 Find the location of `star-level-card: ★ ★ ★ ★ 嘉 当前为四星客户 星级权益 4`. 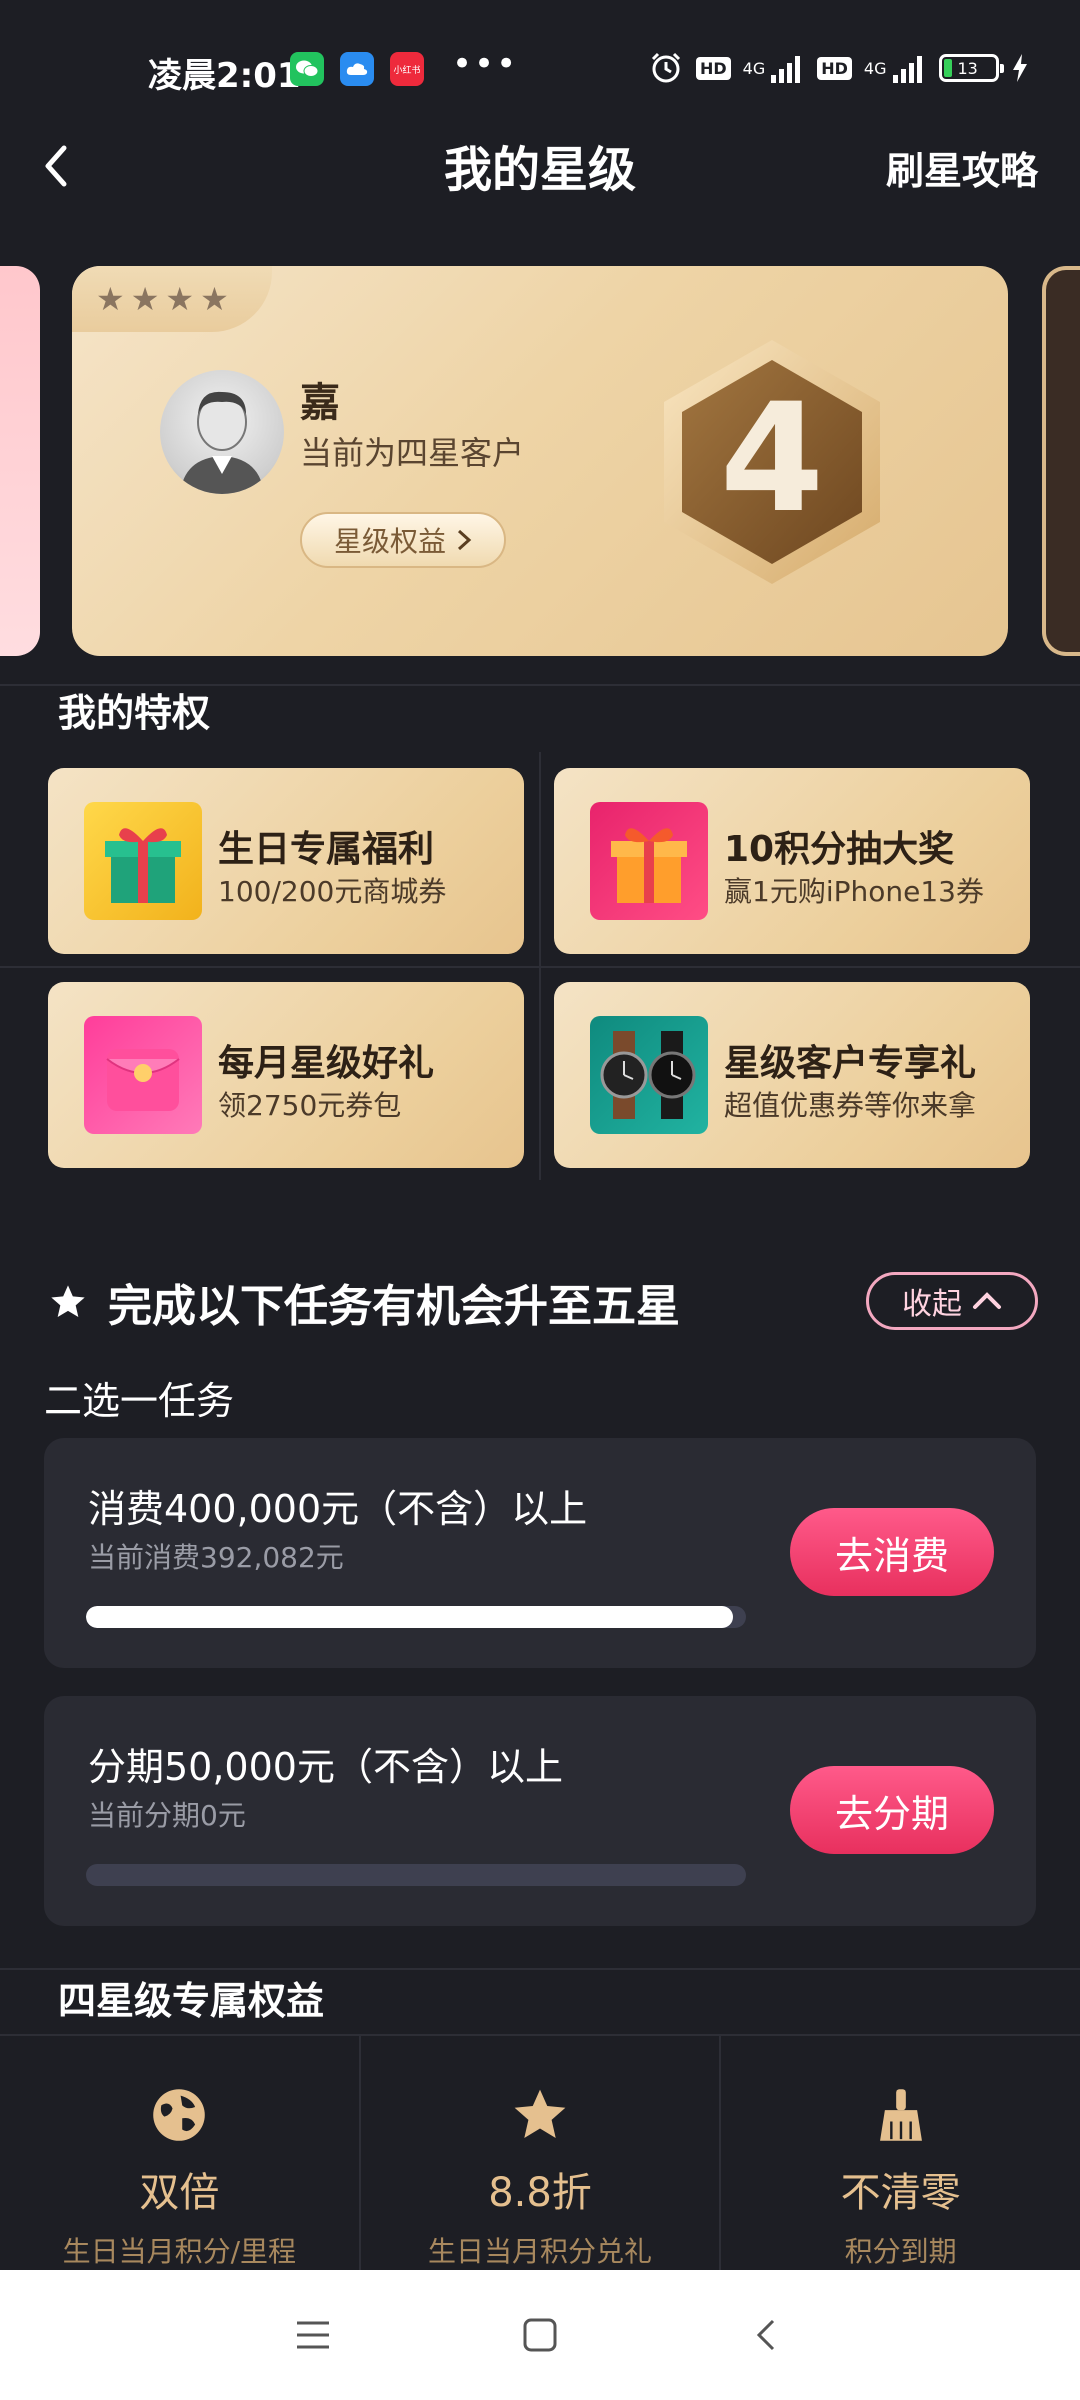

star-level-card: ★ ★ ★ ★ 嘉 当前为四星客户 星级权益 4 is located at coordinates (540, 461).